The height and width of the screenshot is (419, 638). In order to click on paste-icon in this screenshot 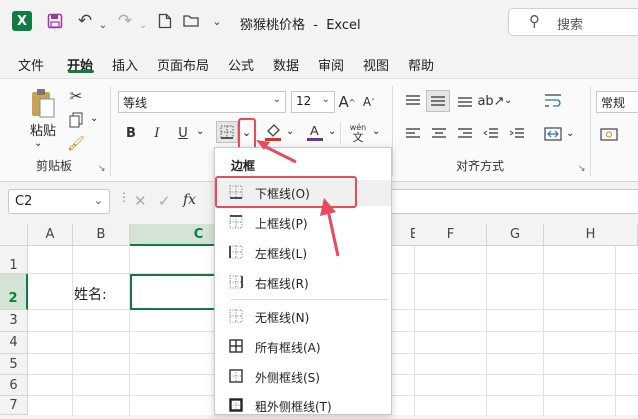, I will do `click(43, 103)`.